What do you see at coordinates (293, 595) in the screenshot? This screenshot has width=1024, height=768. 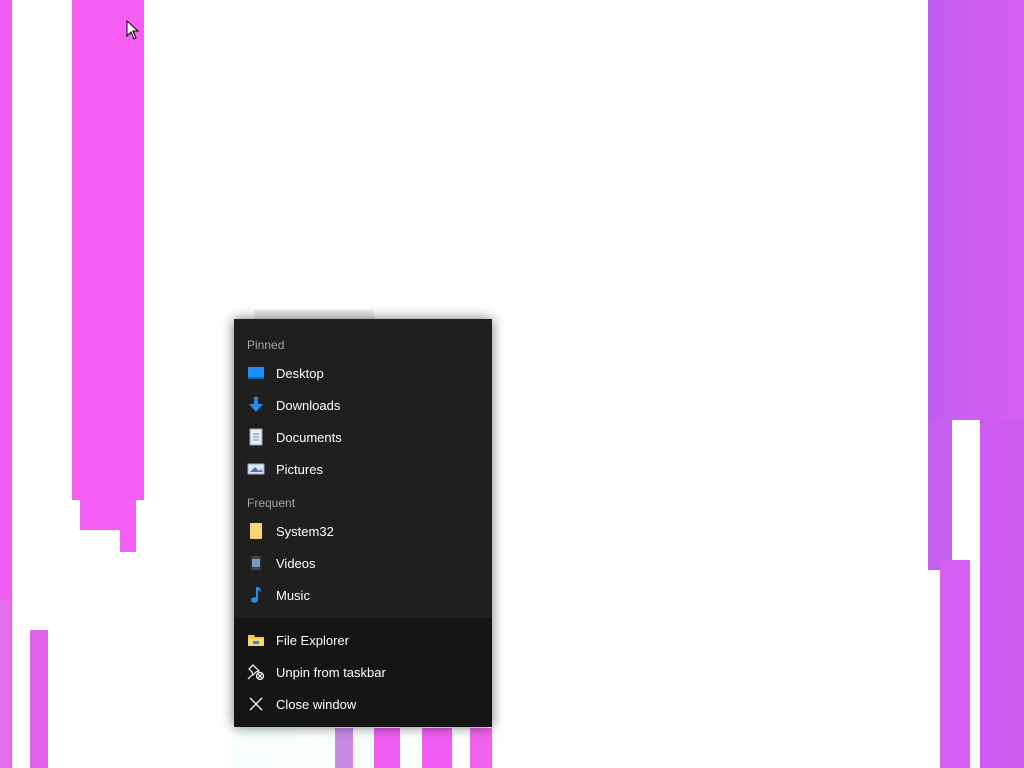 I see `frequent-item-label: Music` at bounding box center [293, 595].